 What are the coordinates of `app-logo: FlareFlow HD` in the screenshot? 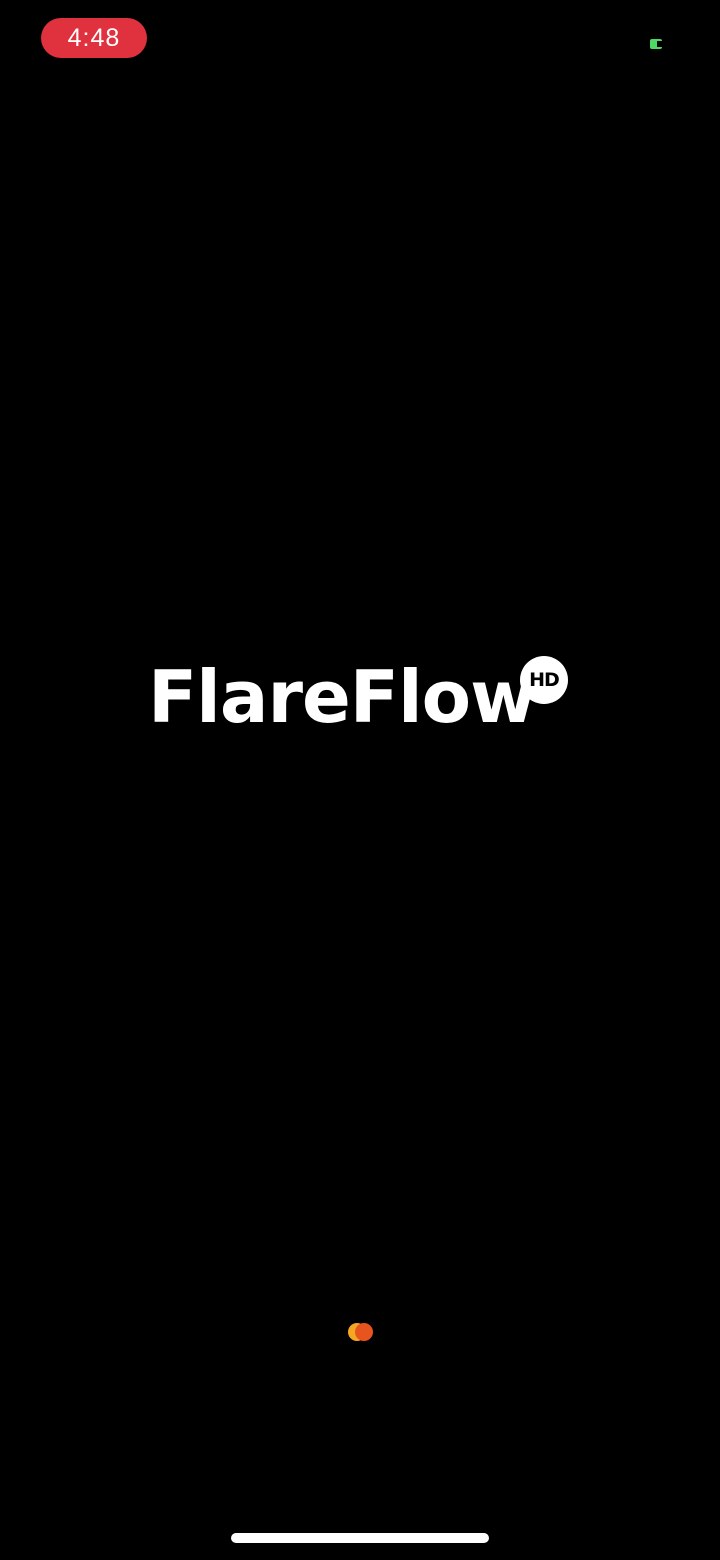 It's located at (363, 697).